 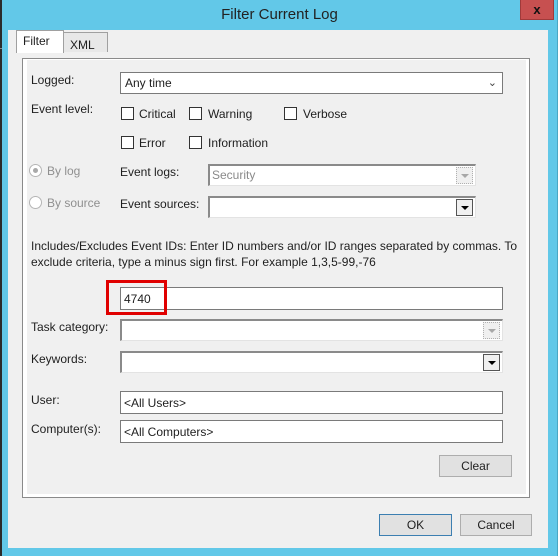 I want to click on close-button: x, so click(x=537, y=10).